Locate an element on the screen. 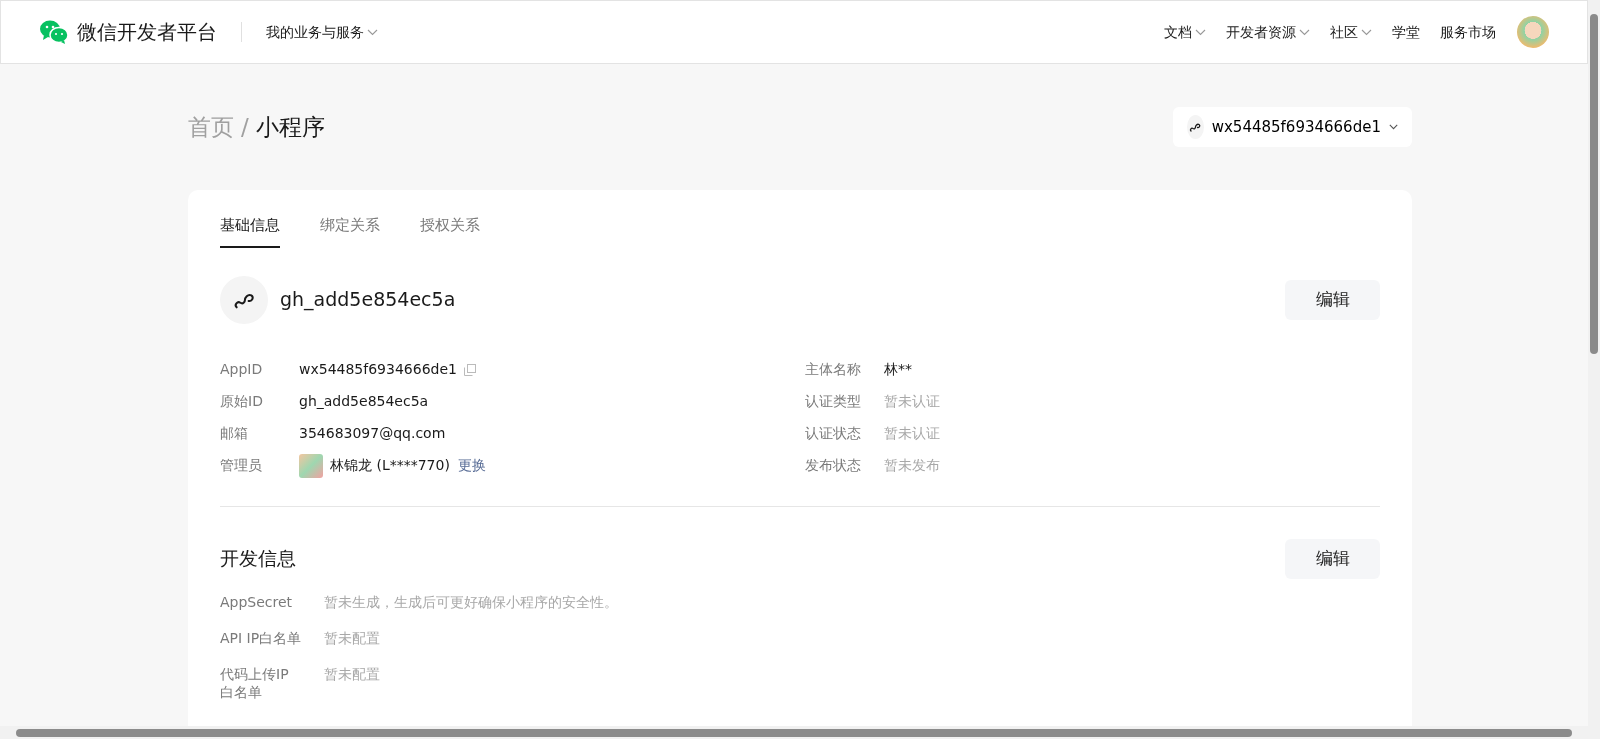 Image resolution: width=1600 pixels, height=739 pixels. field-label: 认证状态 is located at coordinates (833, 433).